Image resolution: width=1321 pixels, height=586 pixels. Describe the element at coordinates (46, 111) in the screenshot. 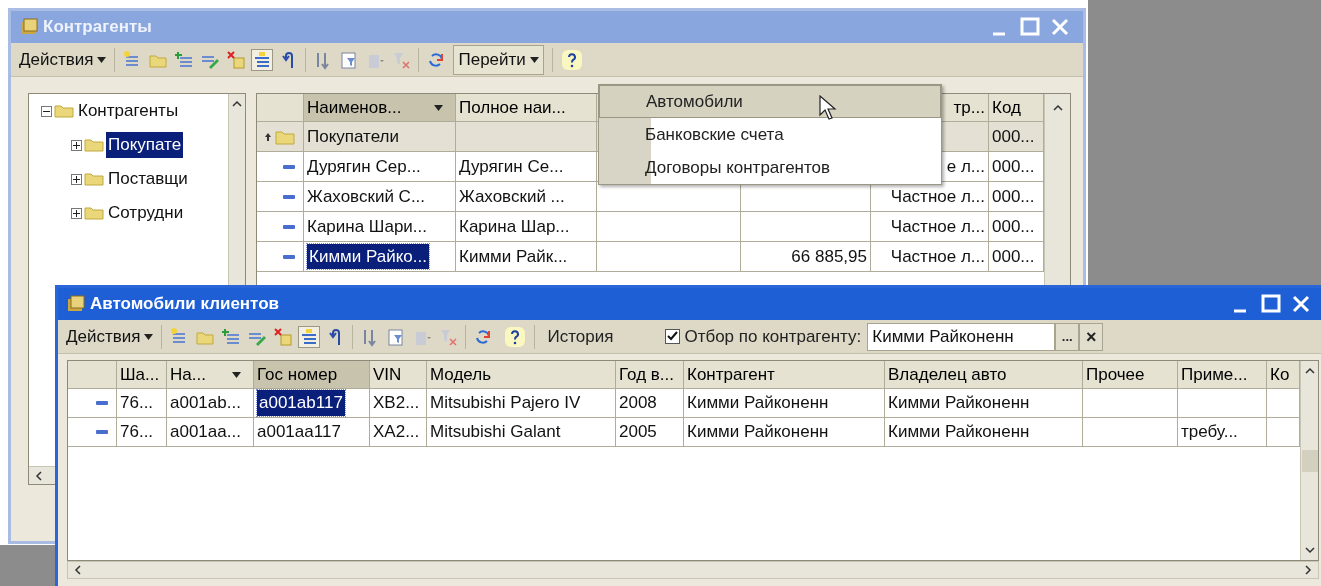

I see `collapse-icon` at that location.